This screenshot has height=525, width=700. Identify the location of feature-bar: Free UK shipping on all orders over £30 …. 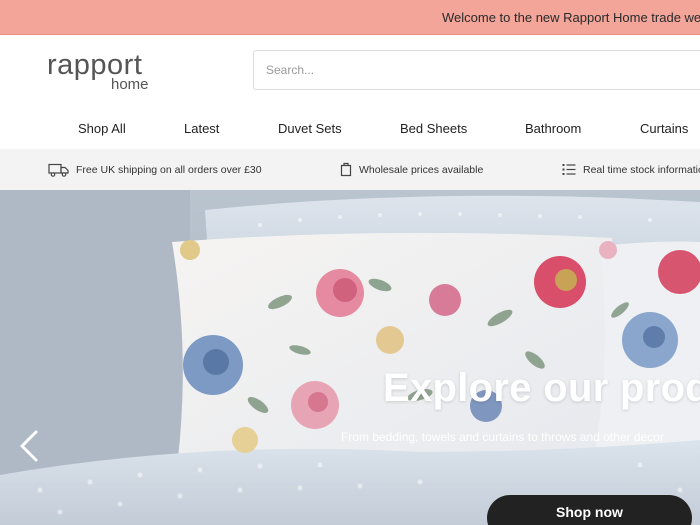
(350, 169).